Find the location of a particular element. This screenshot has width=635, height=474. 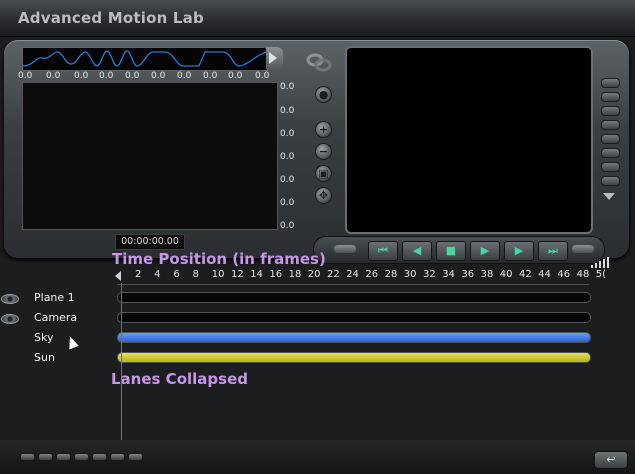

curve-overview is located at coordinates (145, 59).